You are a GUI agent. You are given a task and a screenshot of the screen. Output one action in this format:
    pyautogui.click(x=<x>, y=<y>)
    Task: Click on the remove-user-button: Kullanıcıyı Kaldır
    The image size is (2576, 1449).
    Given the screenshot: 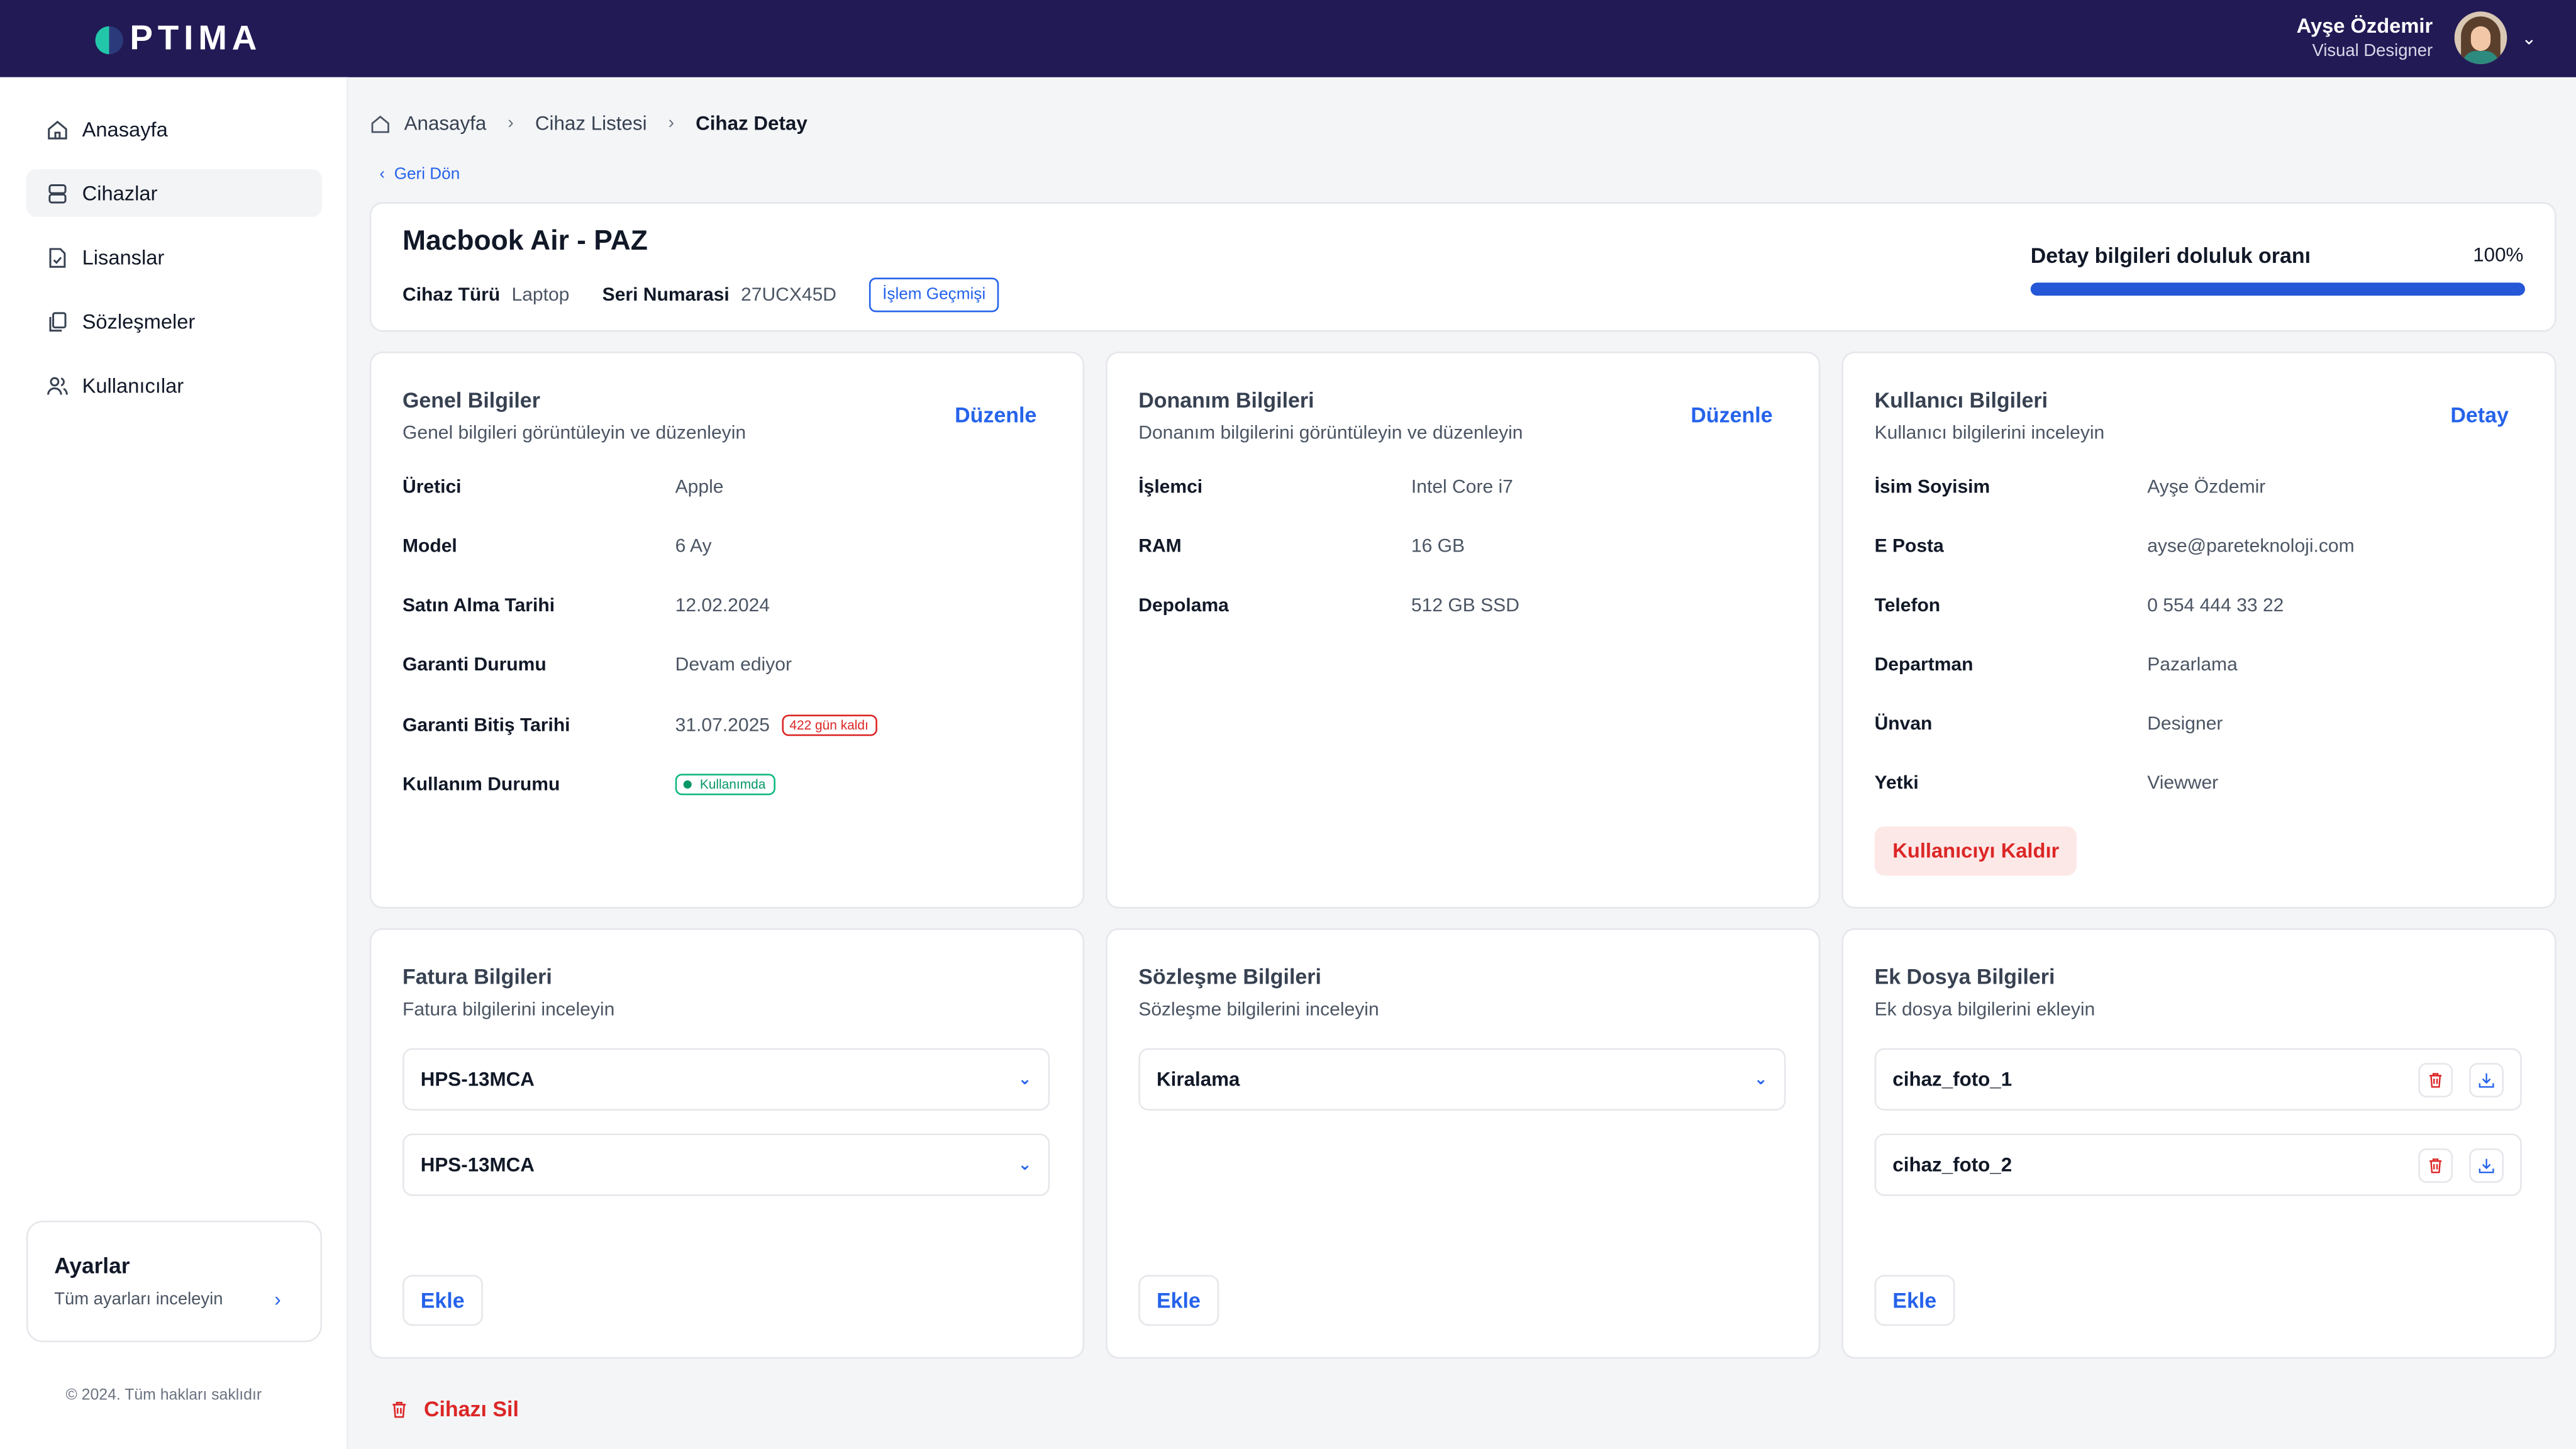 What is the action you would take?
    pyautogui.click(x=1975, y=851)
    